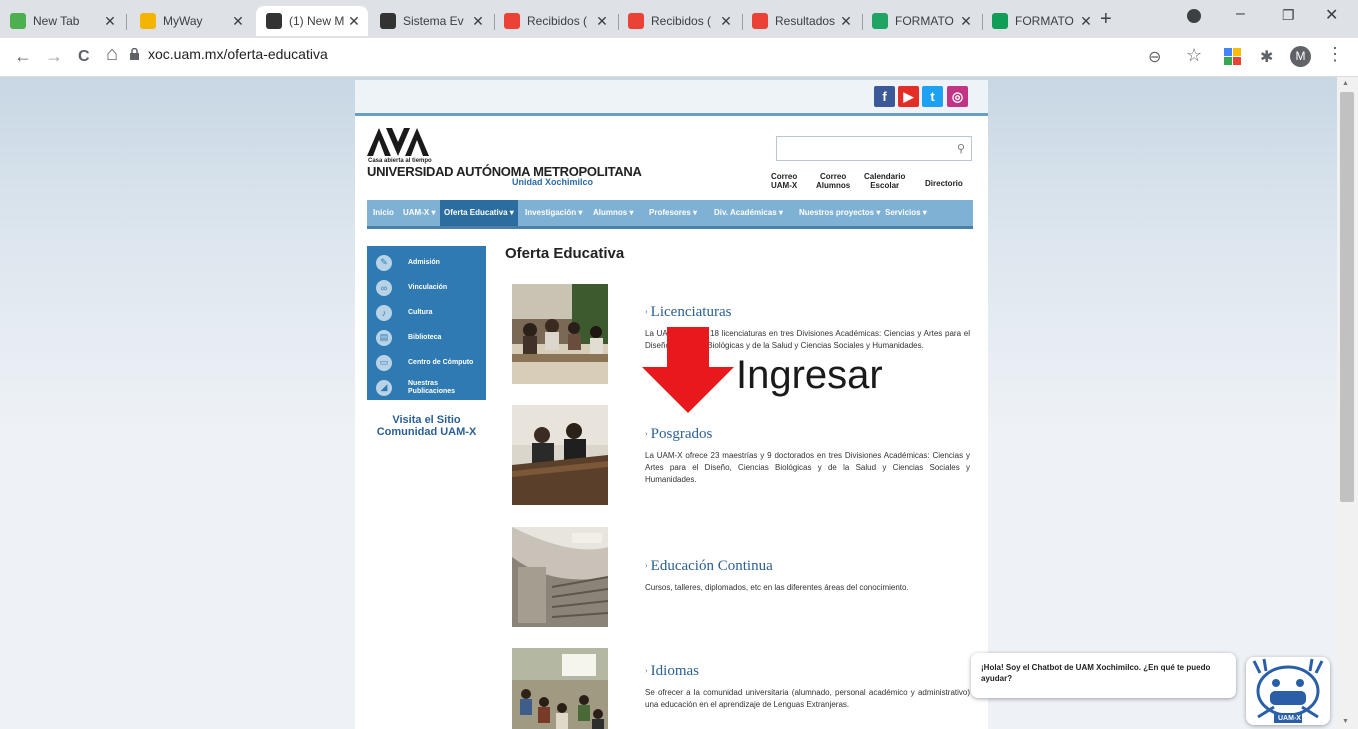  Describe the element at coordinates (84, 57) in the screenshot. I see `reload-button: C` at that location.